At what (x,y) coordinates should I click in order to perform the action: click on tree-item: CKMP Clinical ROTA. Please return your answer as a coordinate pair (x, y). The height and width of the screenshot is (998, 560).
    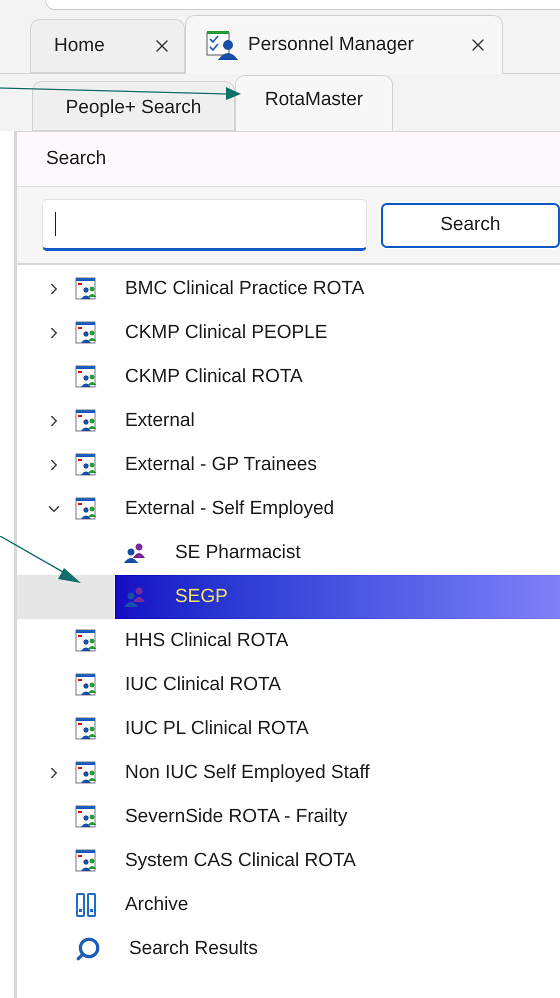
    Looking at the image, I should click on (313, 377).